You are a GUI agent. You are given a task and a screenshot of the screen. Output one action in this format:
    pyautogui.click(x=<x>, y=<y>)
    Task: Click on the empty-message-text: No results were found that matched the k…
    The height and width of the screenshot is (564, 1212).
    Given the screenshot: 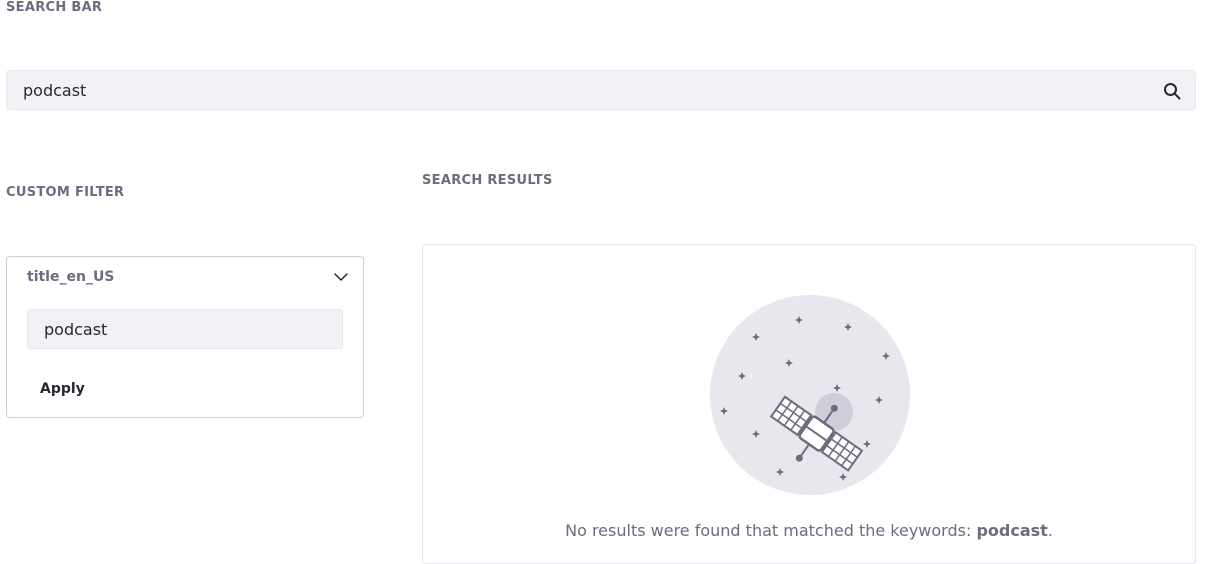 What is the action you would take?
    pyautogui.click(x=771, y=530)
    